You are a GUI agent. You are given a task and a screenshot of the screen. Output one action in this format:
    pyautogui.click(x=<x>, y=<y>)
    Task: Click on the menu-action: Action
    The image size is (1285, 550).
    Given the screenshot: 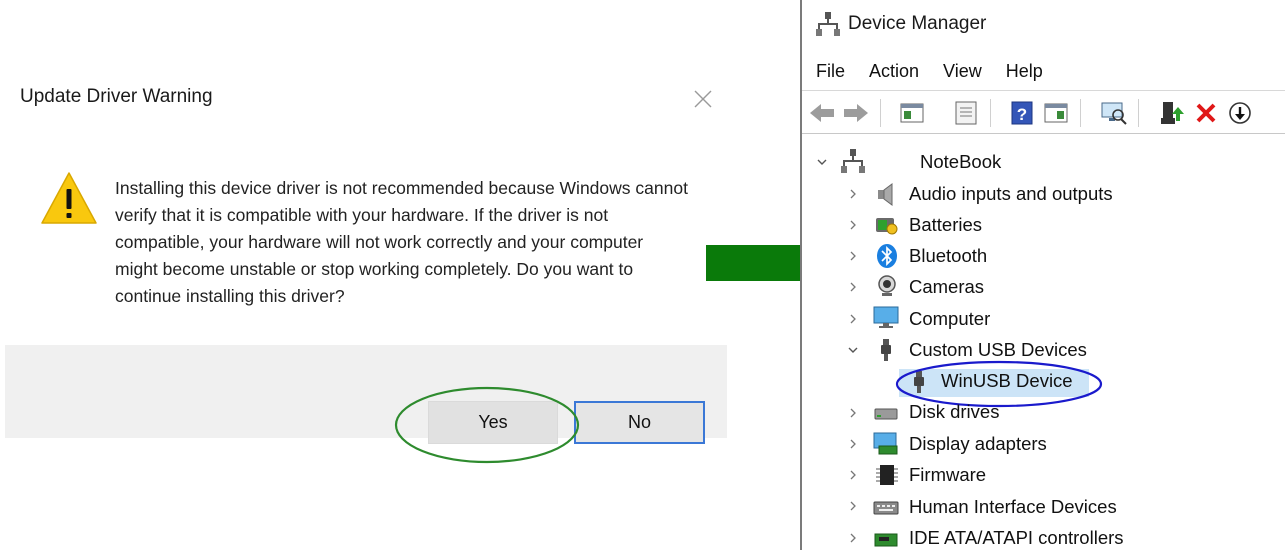 What is the action you would take?
    pyautogui.click(x=894, y=71)
    